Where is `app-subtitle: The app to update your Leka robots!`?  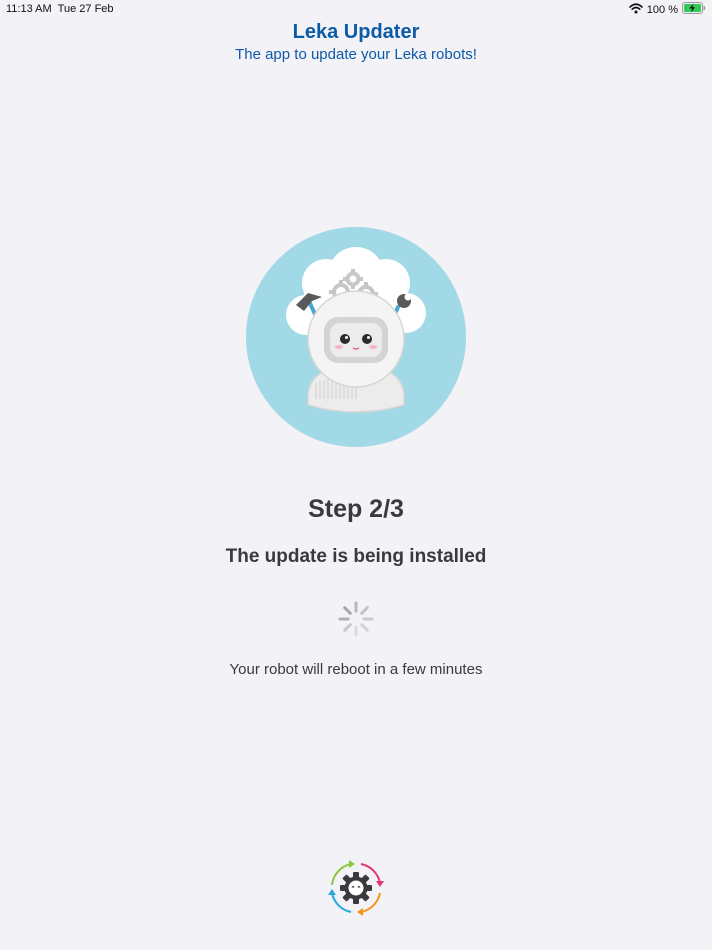 app-subtitle: The app to update your Leka robots! is located at coordinates (356, 54).